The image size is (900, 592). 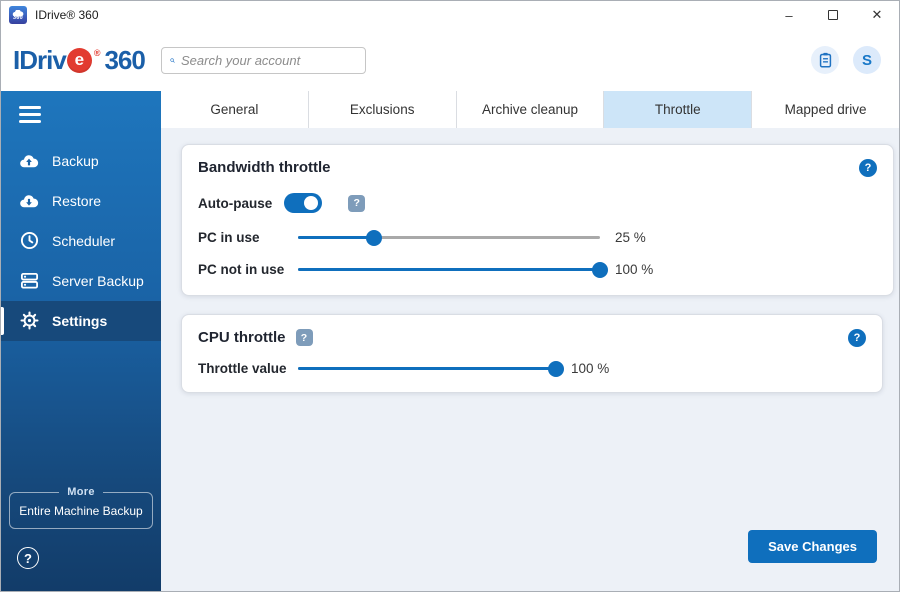 I want to click on minimize-button: –, so click(x=789, y=15).